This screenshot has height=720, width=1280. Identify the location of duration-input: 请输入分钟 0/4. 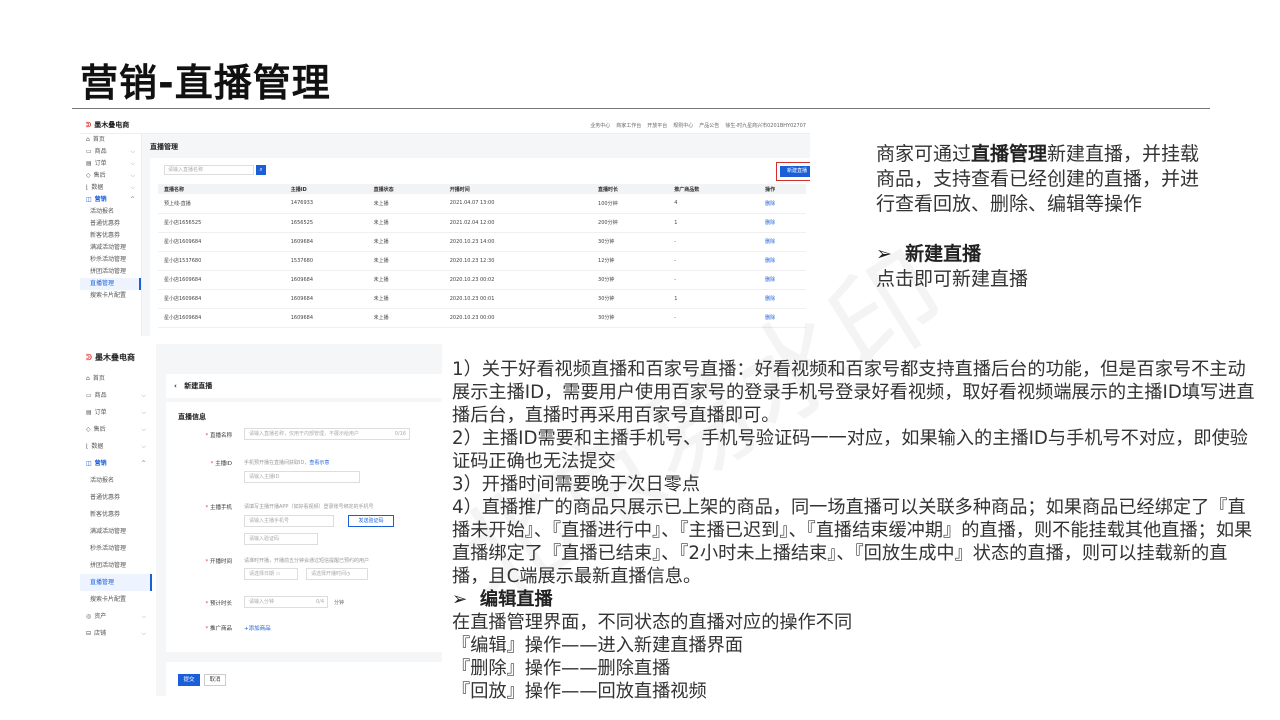
(286, 602).